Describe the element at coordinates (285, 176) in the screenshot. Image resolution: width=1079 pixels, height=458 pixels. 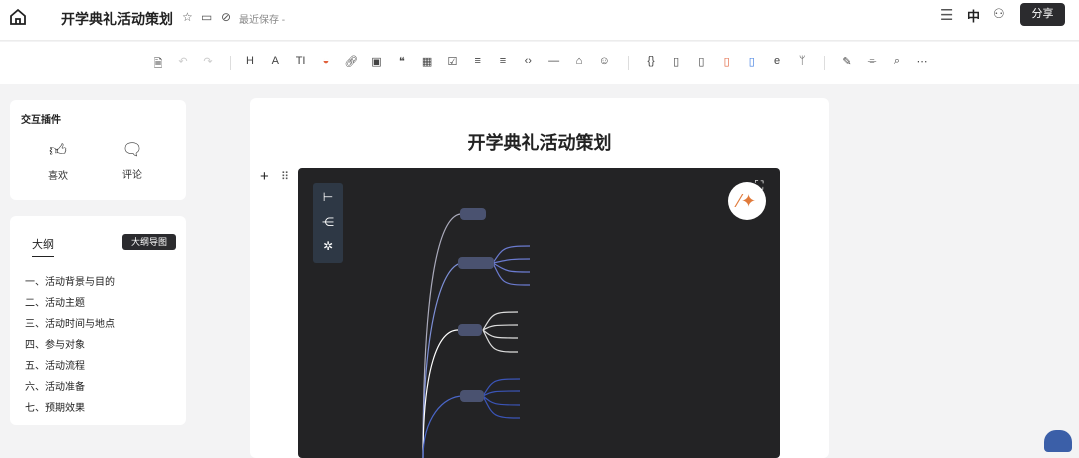
I see `drag-handle-icon: ⠿` at that location.